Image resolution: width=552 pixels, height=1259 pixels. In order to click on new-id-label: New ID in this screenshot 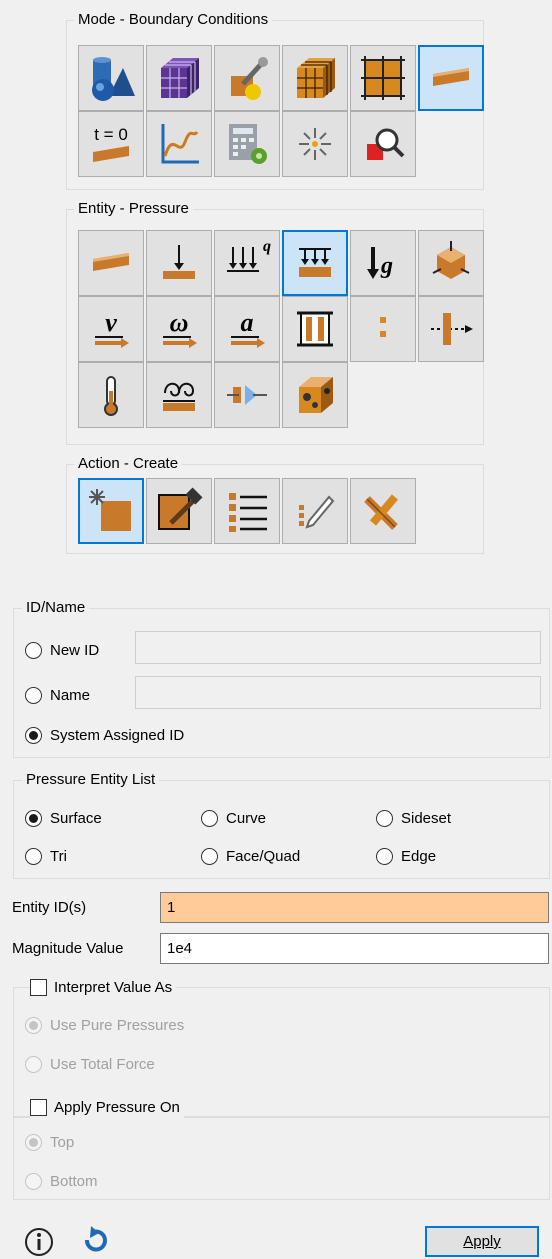, I will do `click(75, 650)`.